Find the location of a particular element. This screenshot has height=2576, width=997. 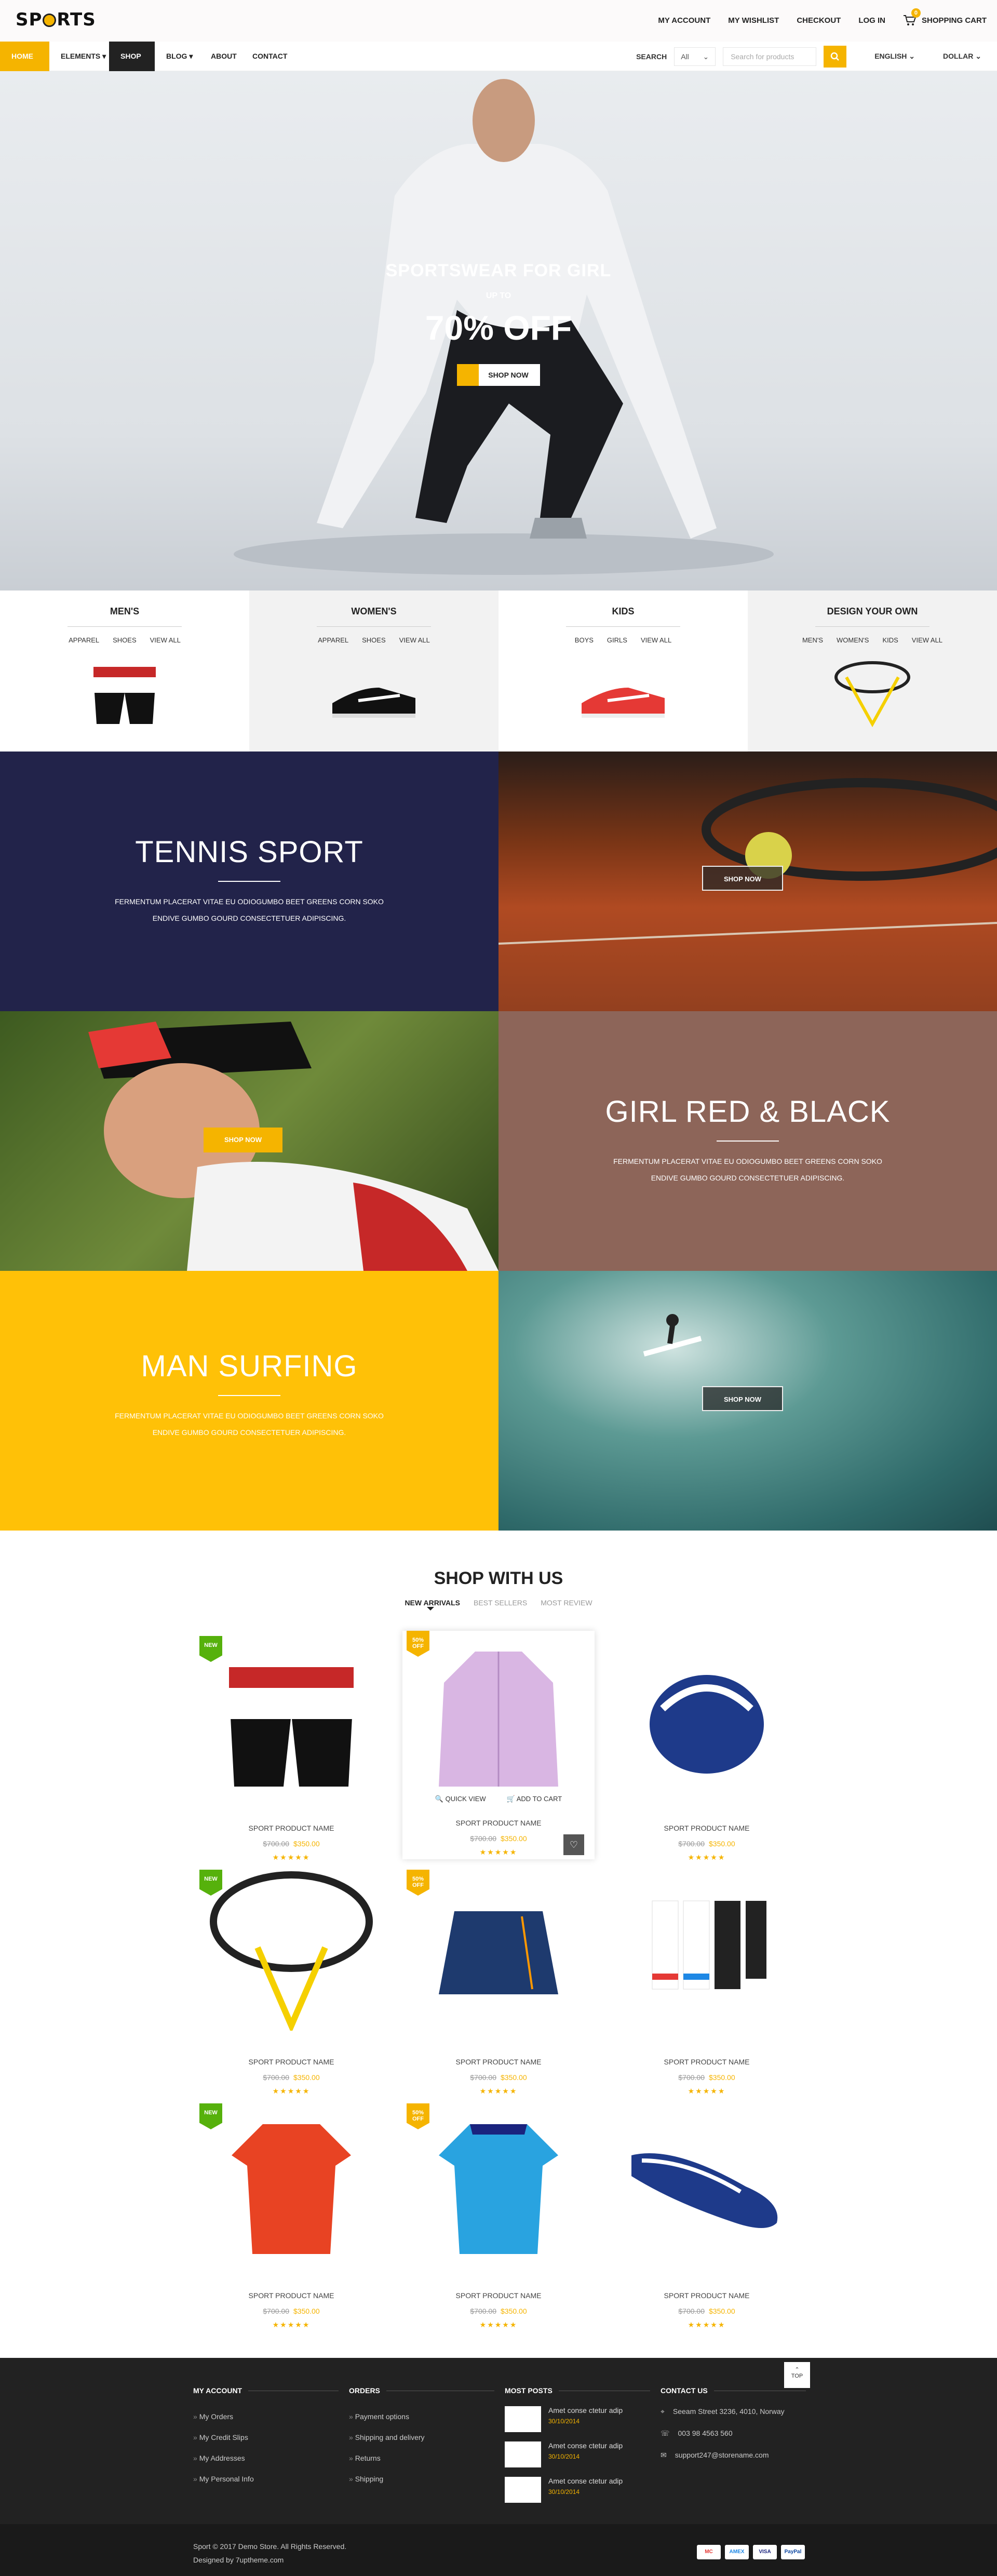

footer-link: Shipping and delivery is located at coordinates (421, 2438).